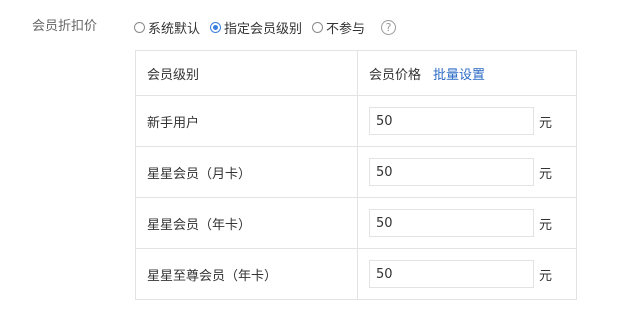 This screenshot has height=316, width=620. I want to click on table-header-row: 会员级别 会员价格 批量设置, so click(356, 73).